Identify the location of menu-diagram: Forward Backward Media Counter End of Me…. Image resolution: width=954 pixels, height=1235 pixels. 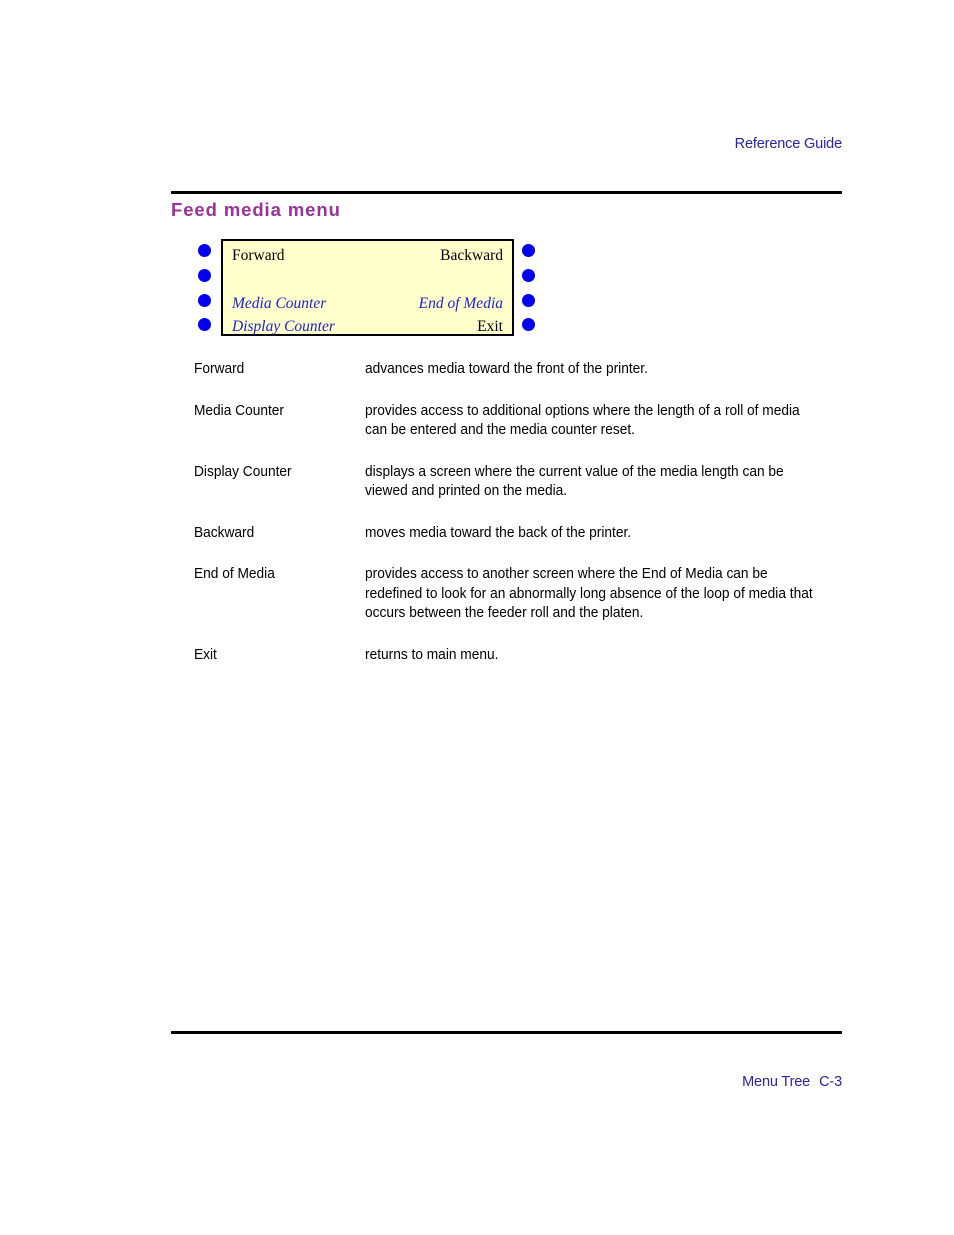
(370, 289).